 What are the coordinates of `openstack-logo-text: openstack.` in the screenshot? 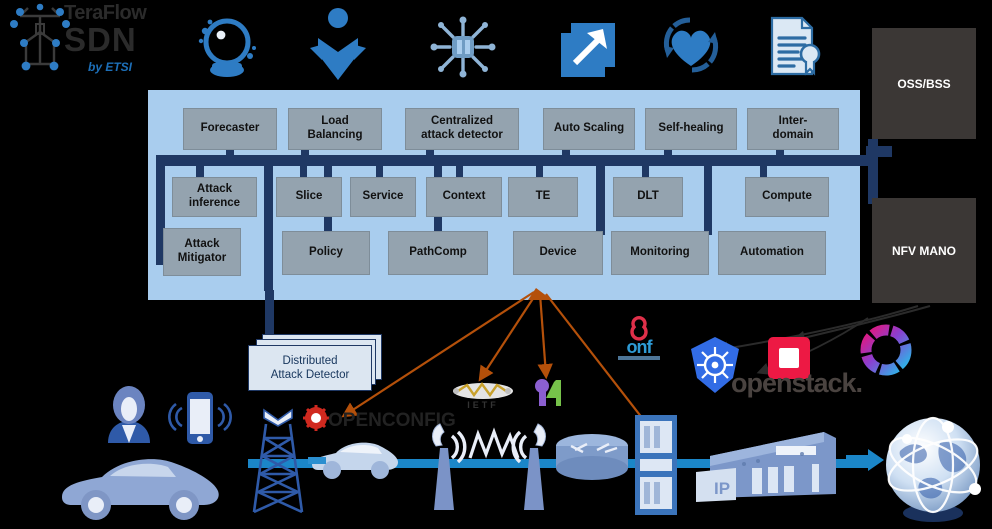 It's located at (797, 383).